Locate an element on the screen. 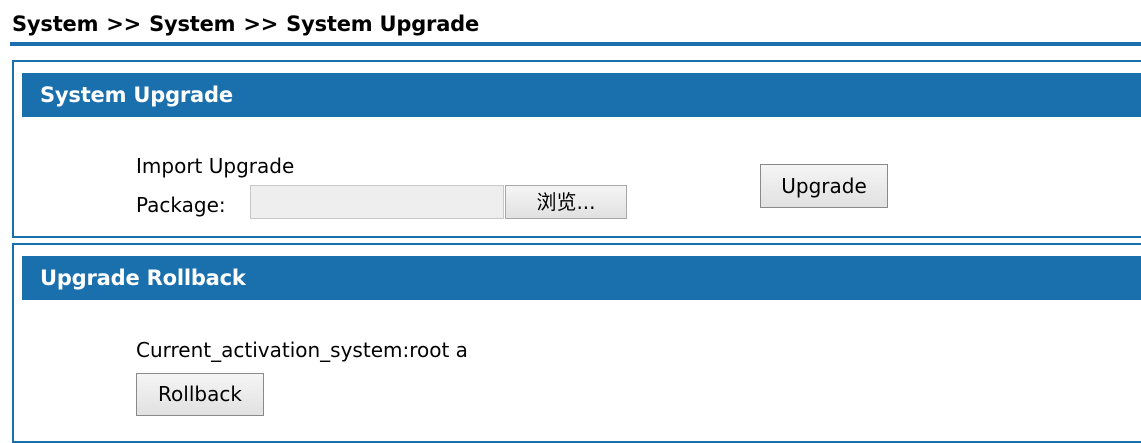 This screenshot has width=1141, height=443. breadcrumb-current: System Upgrade is located at coordinates (383, 24).